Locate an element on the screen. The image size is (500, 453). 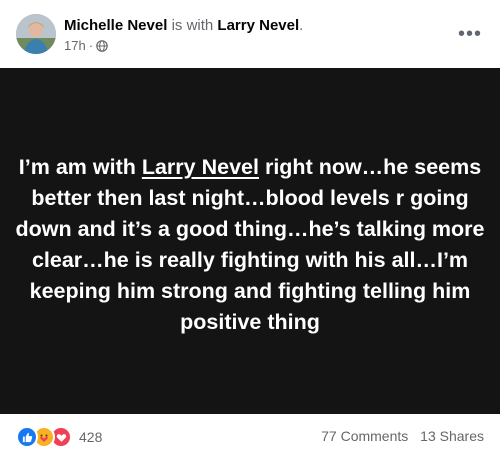
post-meta: 17h · is located at coordinates (86, 46).